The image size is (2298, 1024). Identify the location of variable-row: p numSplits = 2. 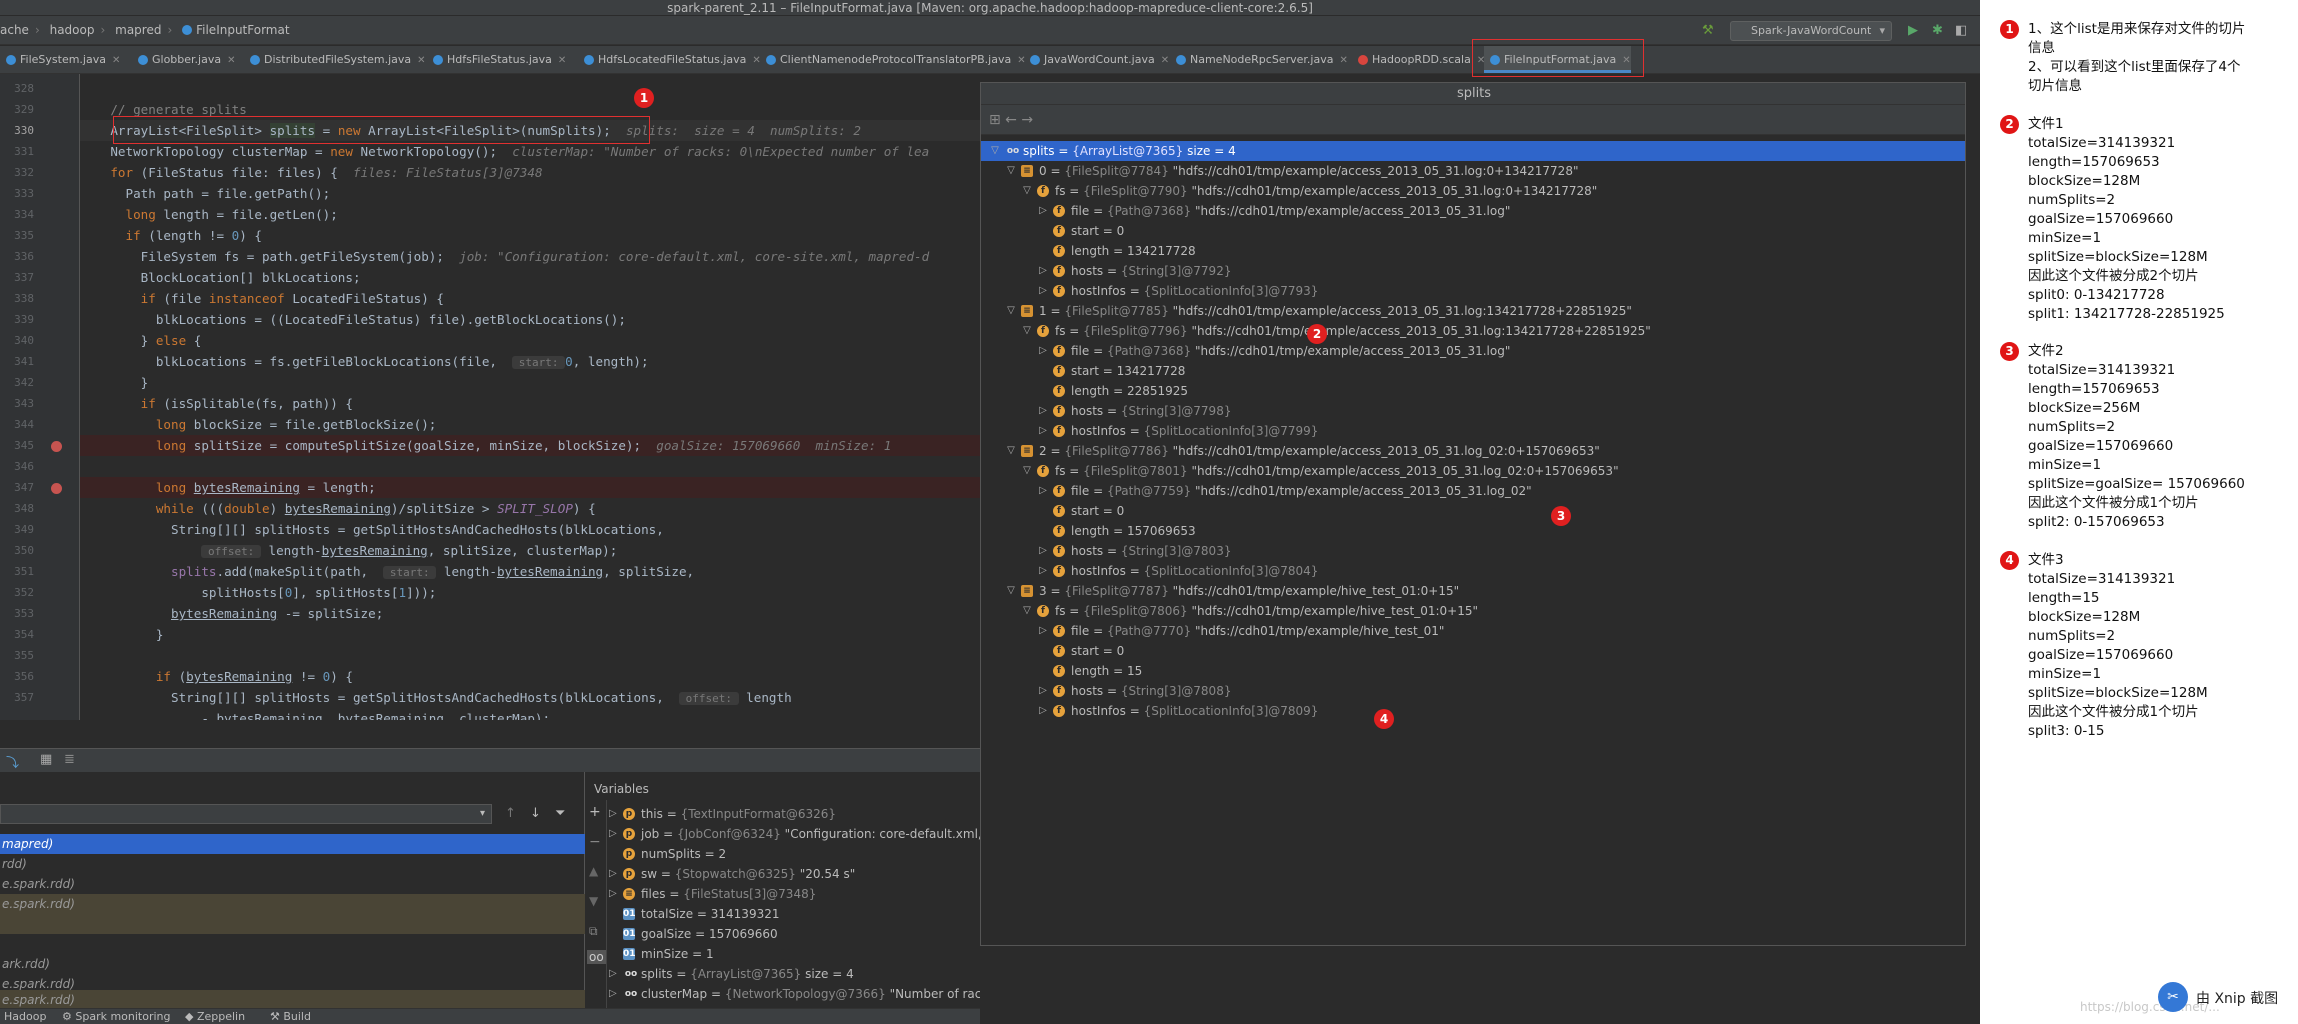
(793, 854).